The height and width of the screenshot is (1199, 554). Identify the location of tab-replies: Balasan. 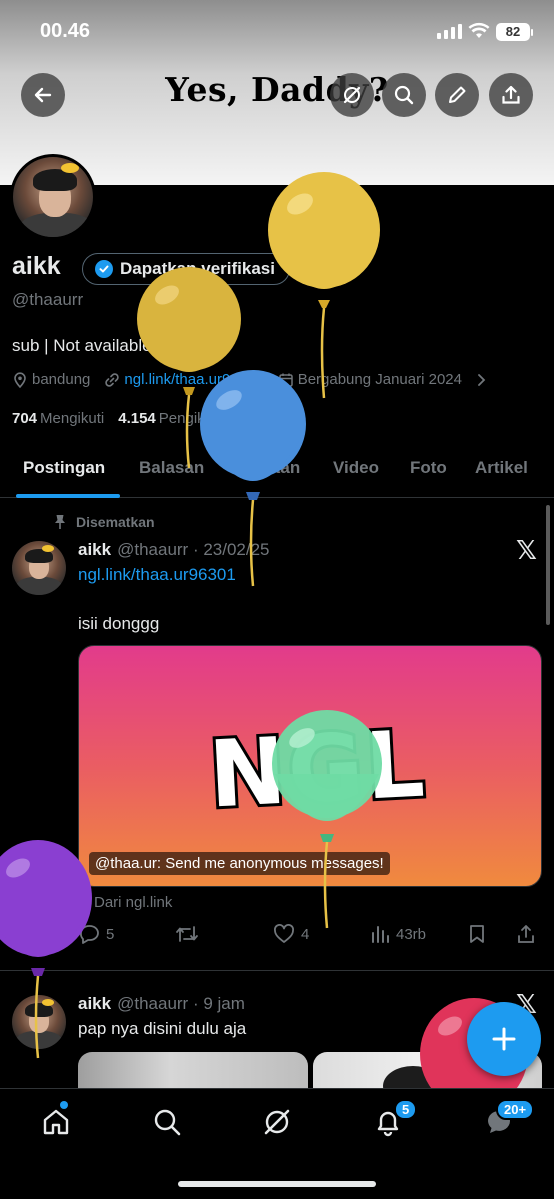
(171, 468).